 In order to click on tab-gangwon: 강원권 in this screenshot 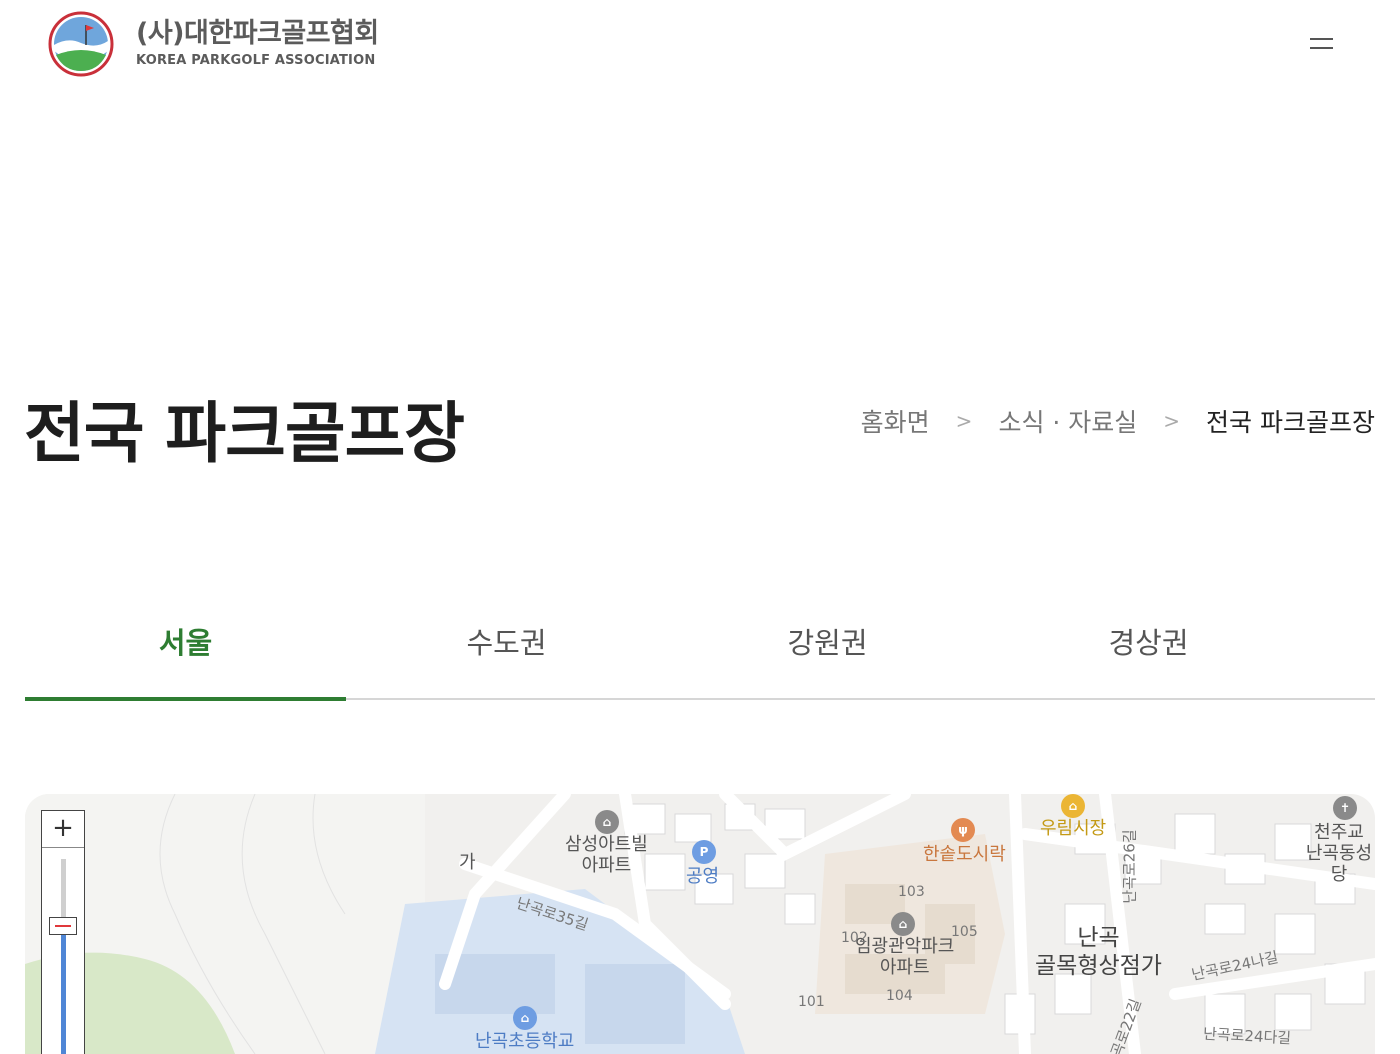, I will do `click(827, 649)`.